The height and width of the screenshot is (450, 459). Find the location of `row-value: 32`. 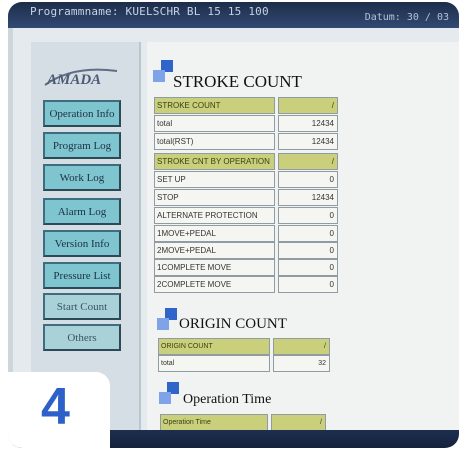

row-value: 32 is located at coordinates (301, 363).